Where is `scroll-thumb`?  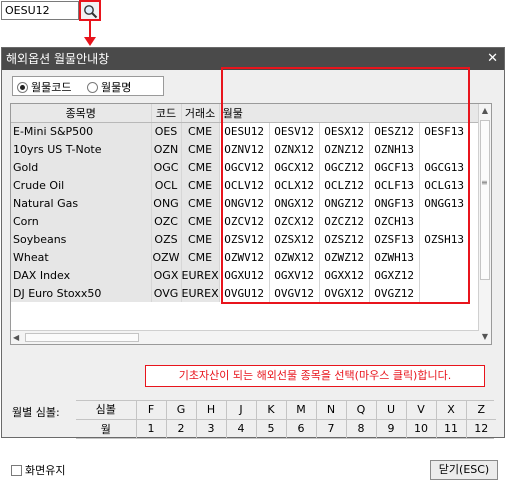 scroll-thumb is located at coordinates (485, 200).